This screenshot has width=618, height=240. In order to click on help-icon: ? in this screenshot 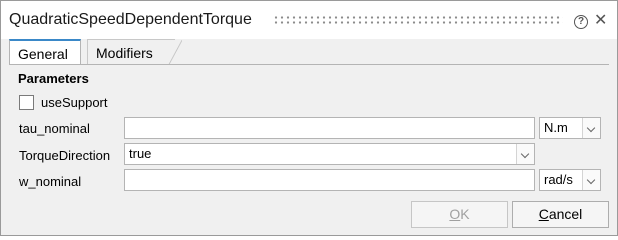, I will do `click(581, 22)`.